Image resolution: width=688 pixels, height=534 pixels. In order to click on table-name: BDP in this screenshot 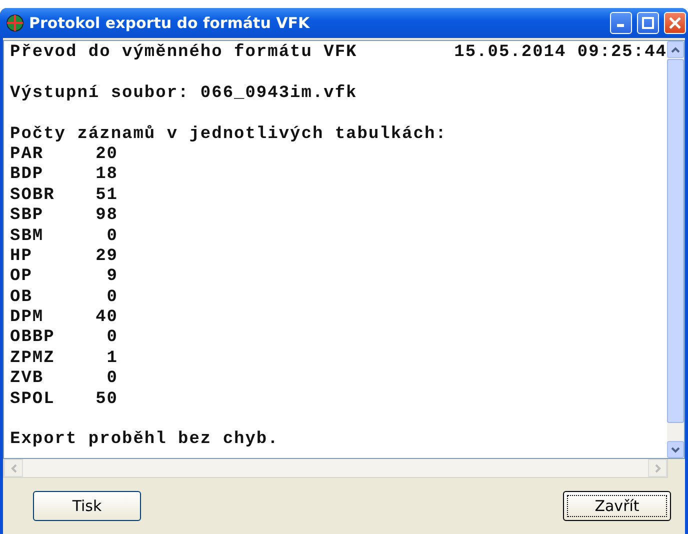, I will do `click(27, 175)`.